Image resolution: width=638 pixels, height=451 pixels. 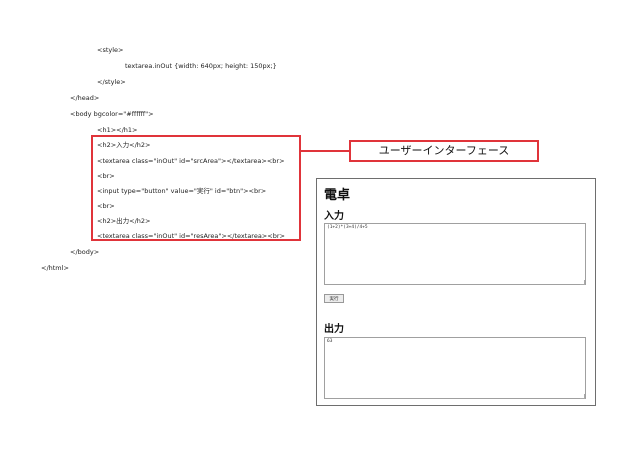 What do you see at coordinates (455, 368) in the screenshot?
I see `res-textarea: 63` at bounding box center [455, 368].